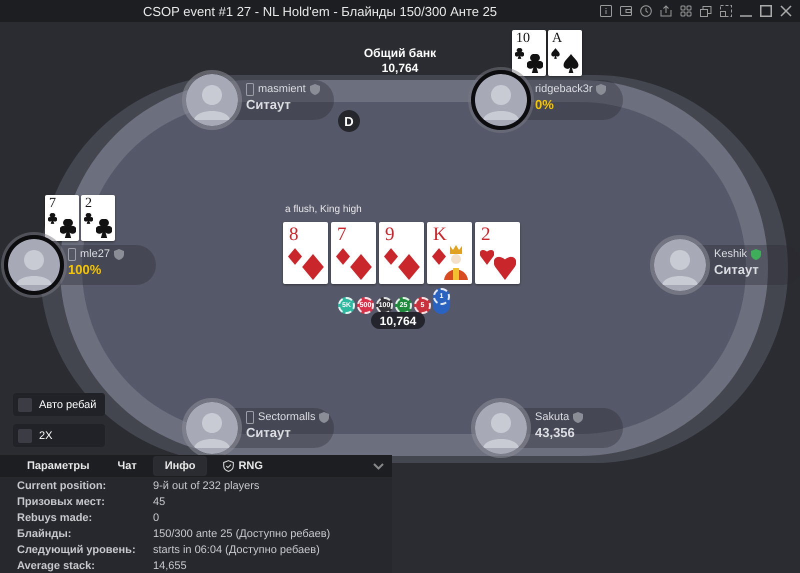  Describe the element at coordinates (456, 262) in the screenshot. I see `king-figure-drawing` at that location.